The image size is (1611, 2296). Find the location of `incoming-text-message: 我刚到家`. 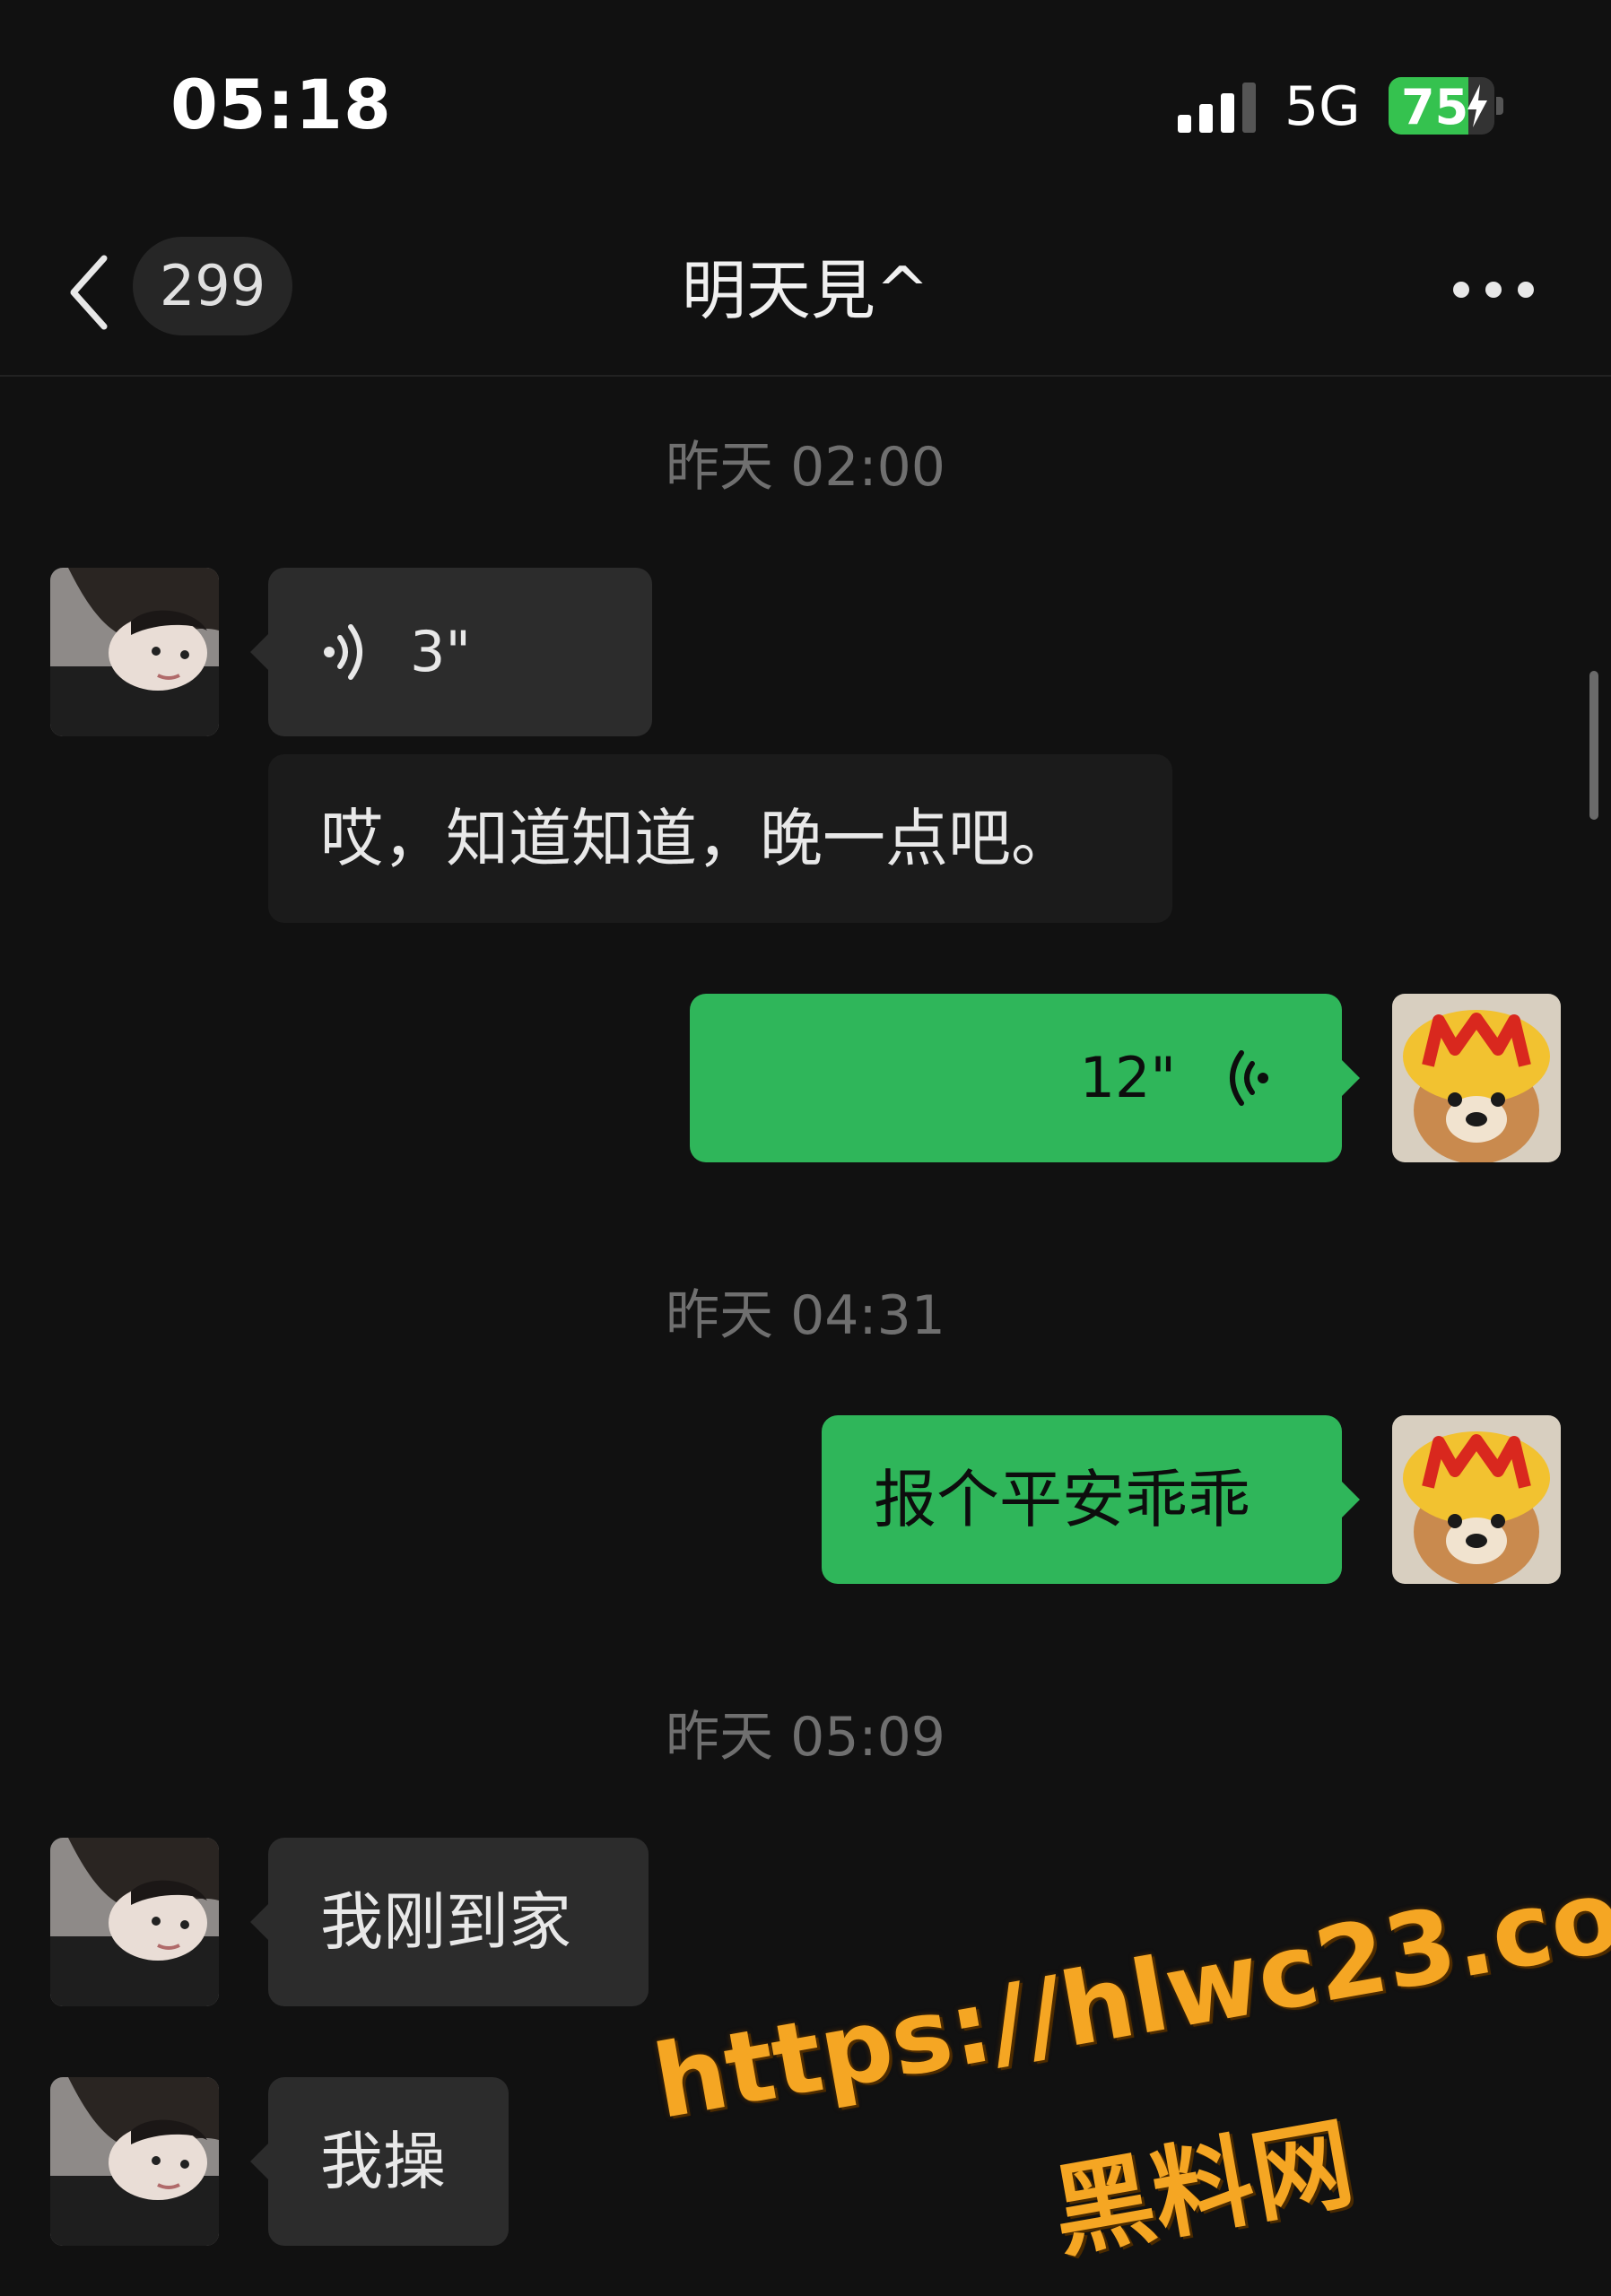

incoming-text-message: 我刚到家 is located at coordinates (458, 1922).